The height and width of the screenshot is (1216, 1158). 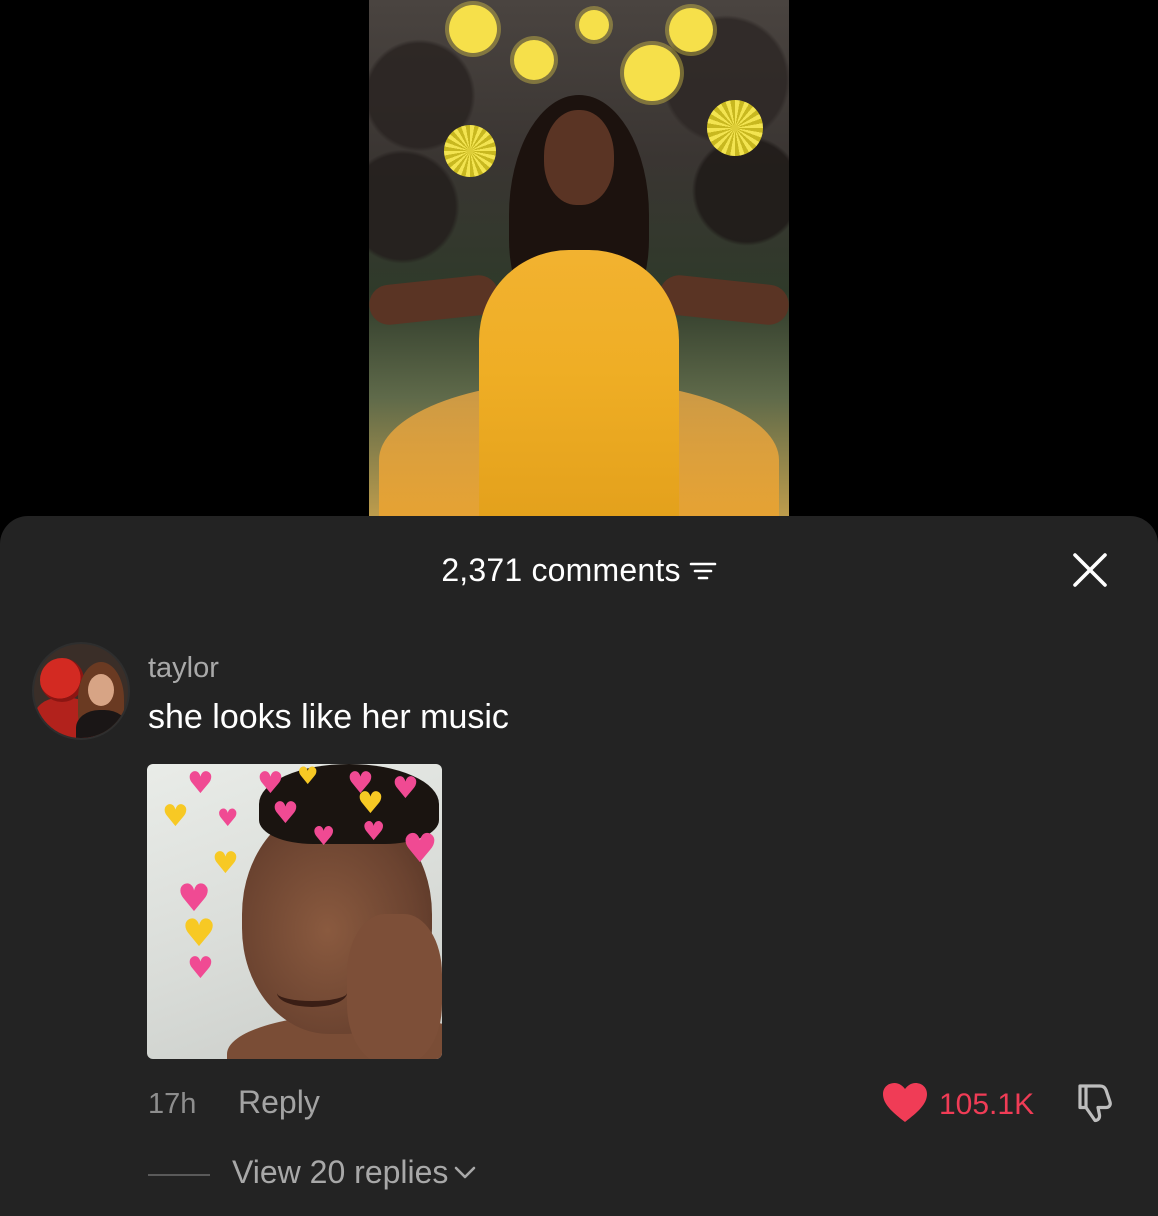 I want to click on comment-attached-image: ♥ ♥ ♥ ♥ ♥ ♥ ♥ ♥ ♥ ♥ ♥ ♥ ♥ ♥ ♥ ♥, so click(x=294, y=911).